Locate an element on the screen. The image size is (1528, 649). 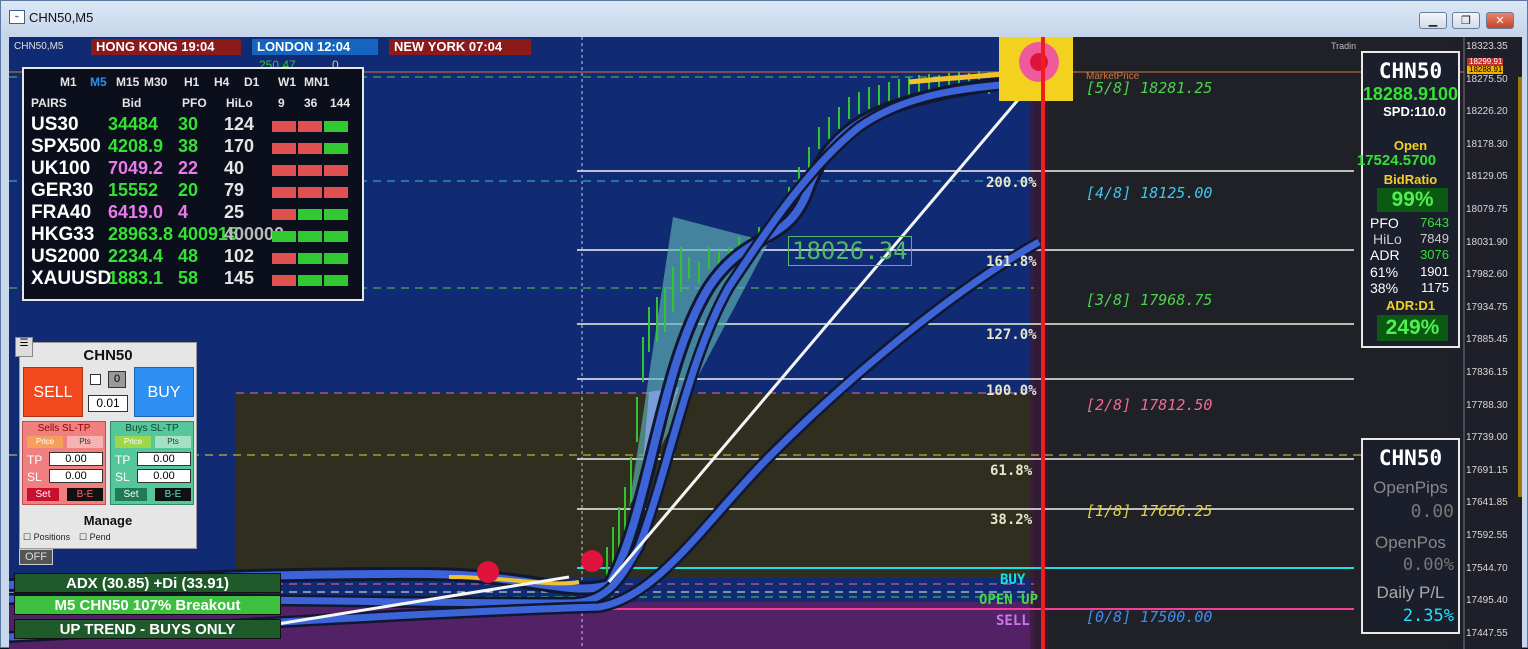
price-axis-tick: 17885.45 is located at coordinates (1487, 340).